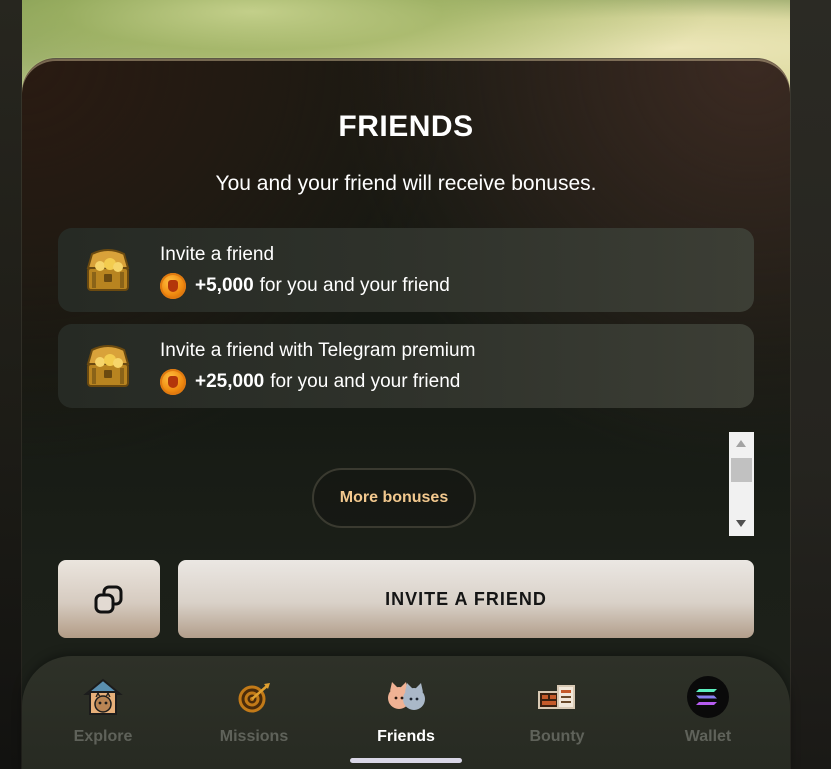 Image resolution: width=831 pixels, height=769 pixels. What do you see at coordinates (224, 285) in the screenshot?
I see `bonus-amount: +5,000` at bounding box center [224, 285].